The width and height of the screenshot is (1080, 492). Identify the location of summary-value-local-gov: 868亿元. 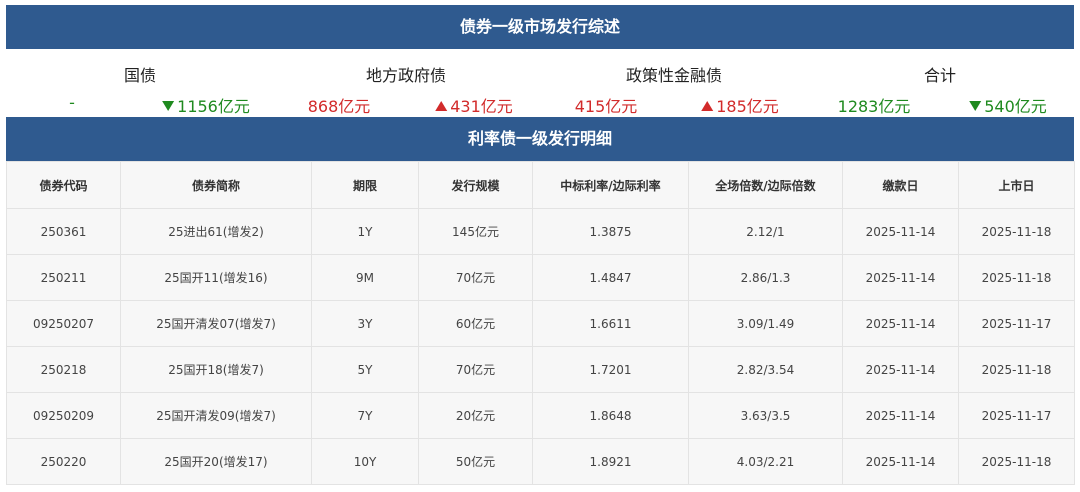
(339, 106).